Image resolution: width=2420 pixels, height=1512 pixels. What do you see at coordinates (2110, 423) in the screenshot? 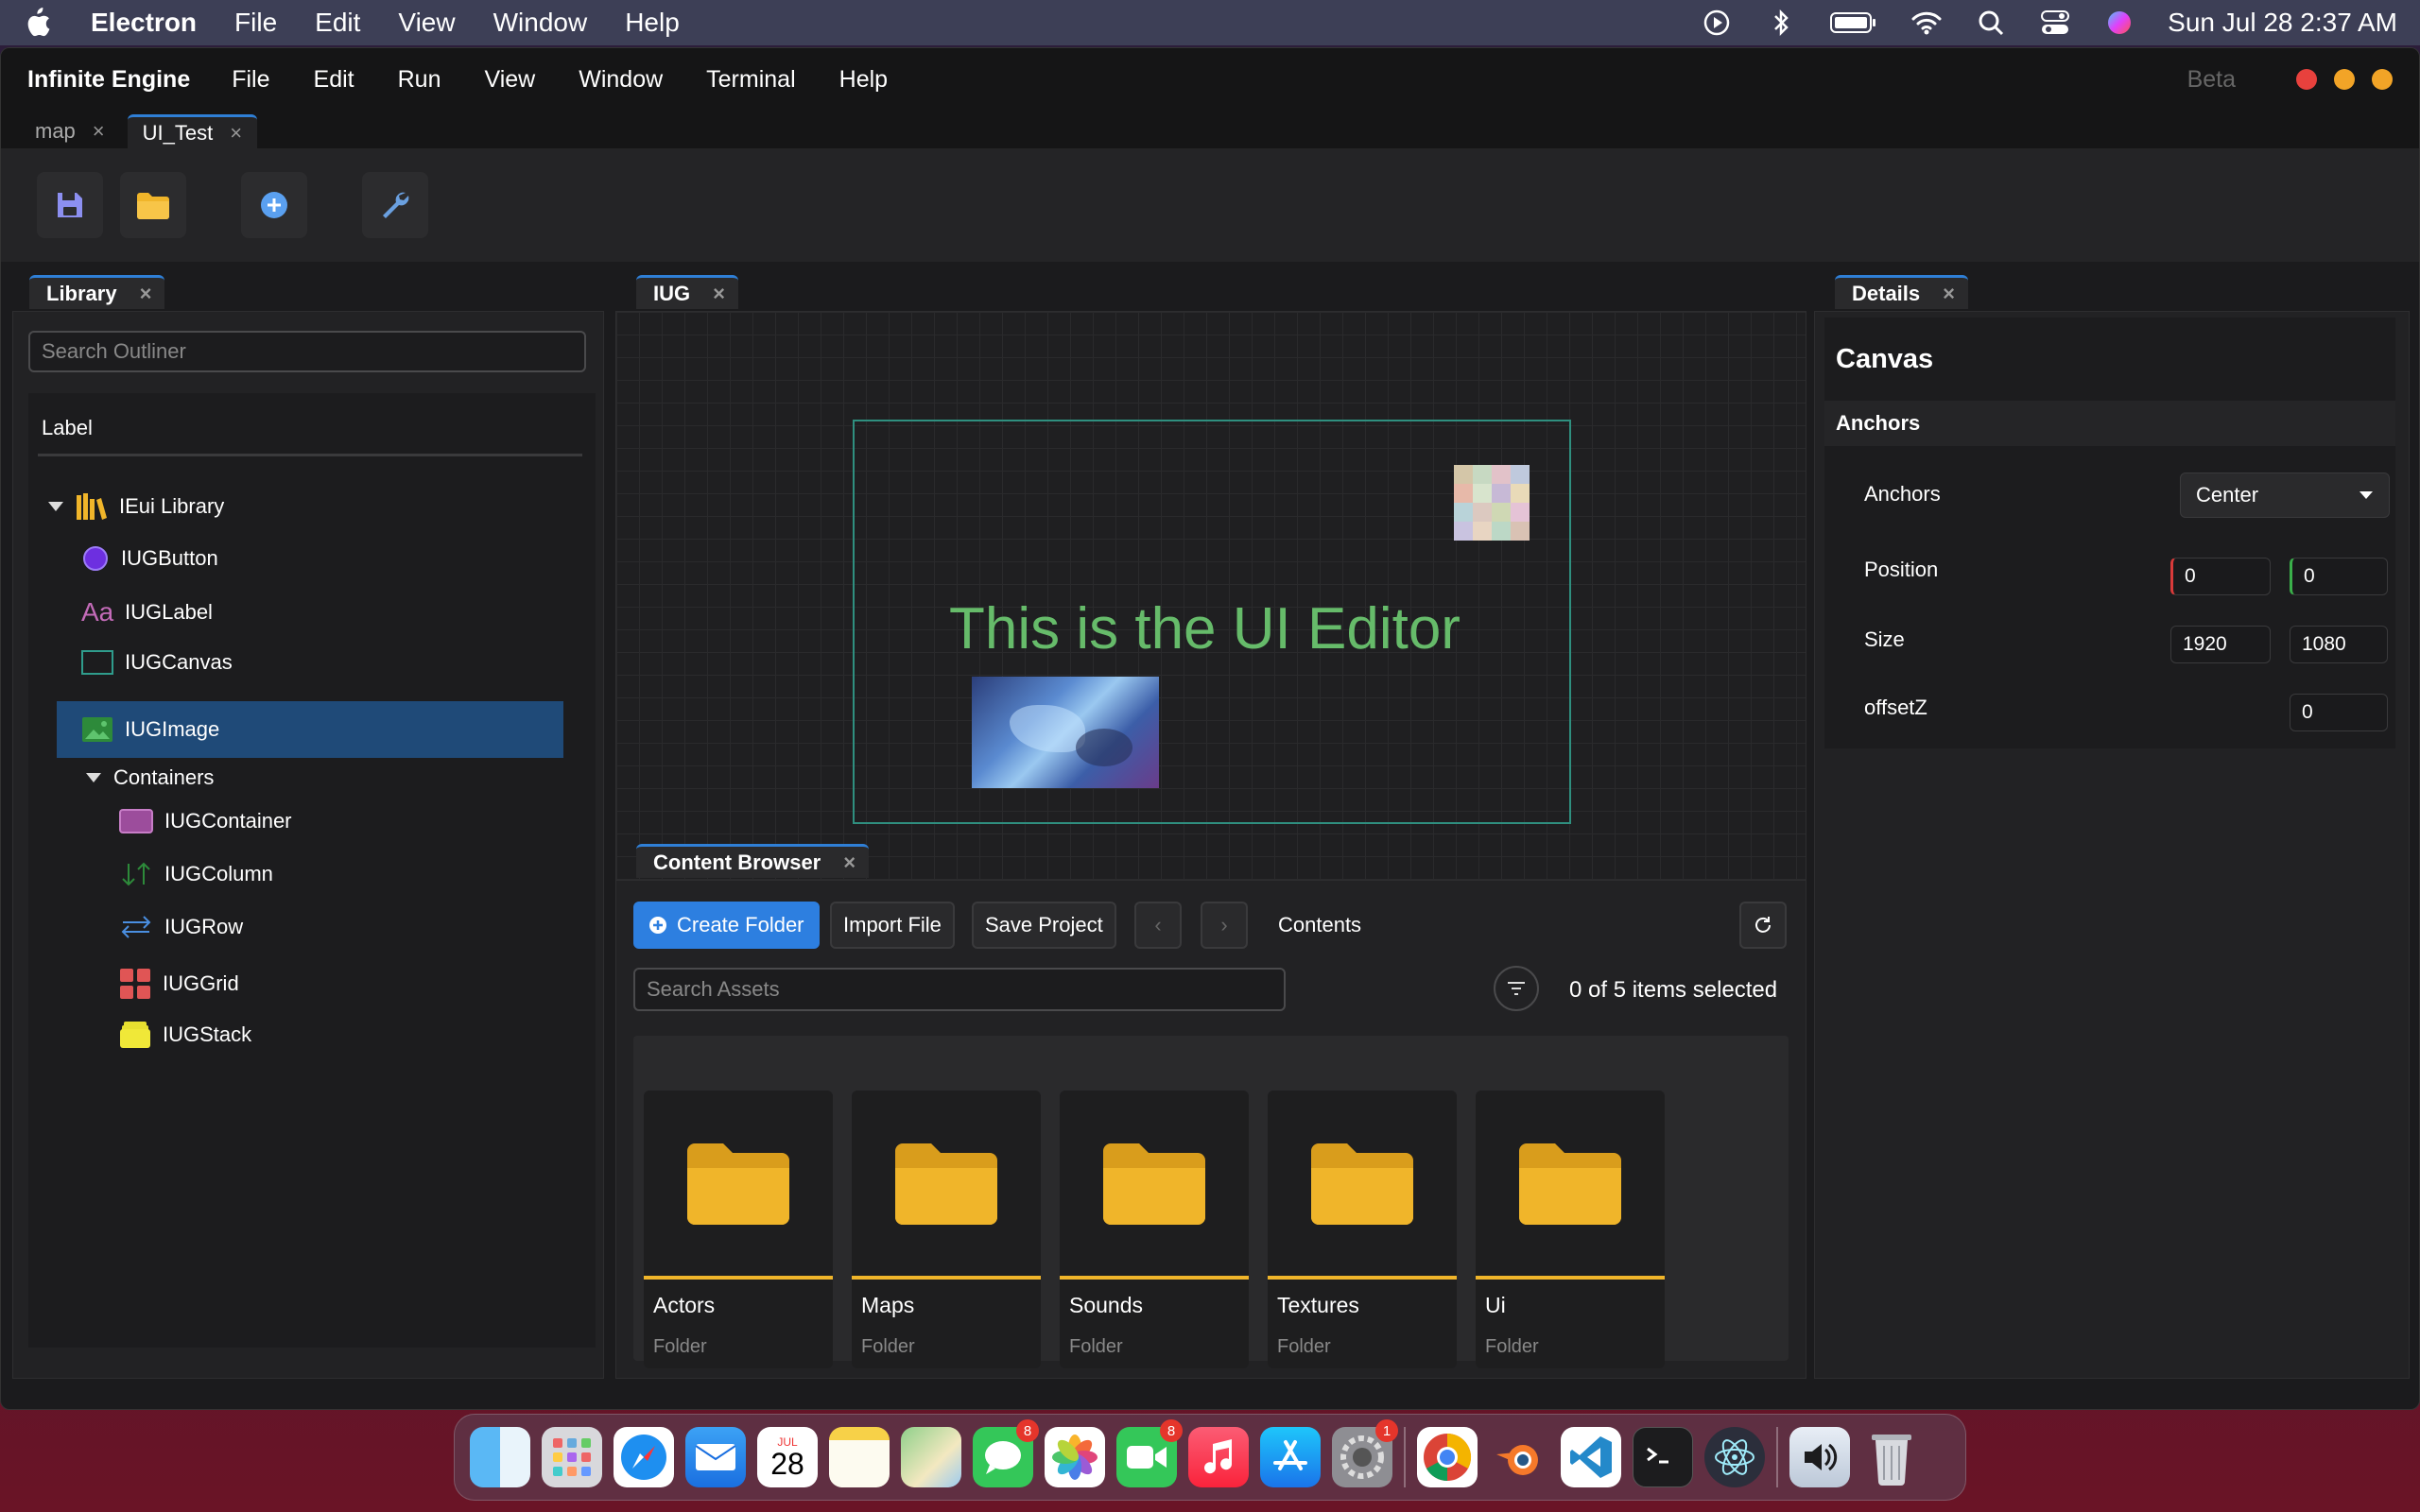
I see `anchors-section-header: Anchors` at bounding box center [2110, 423].